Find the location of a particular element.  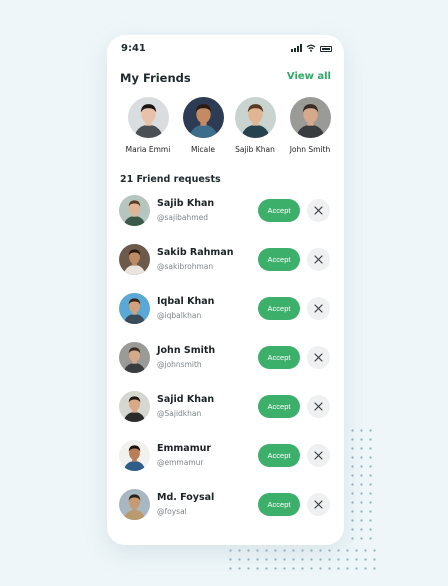

friend-request-row: Emmamur @emmamur Accept is located at coordinates (225, 456).